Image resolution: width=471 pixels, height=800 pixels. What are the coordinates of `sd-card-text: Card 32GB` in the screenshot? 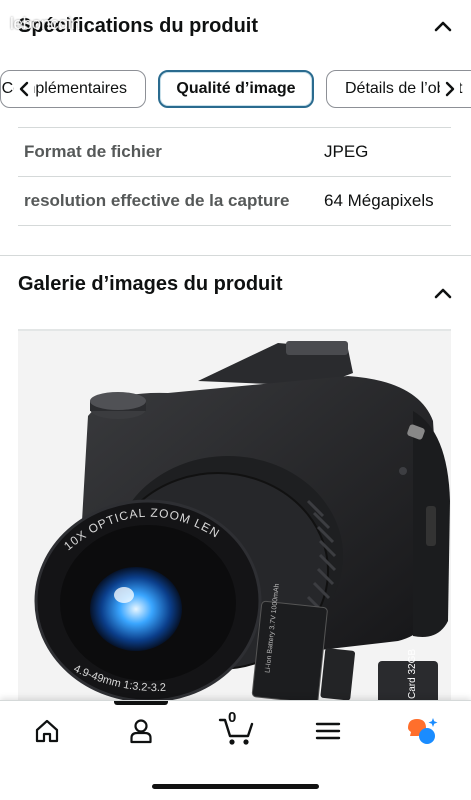 It's located at (412, 674).